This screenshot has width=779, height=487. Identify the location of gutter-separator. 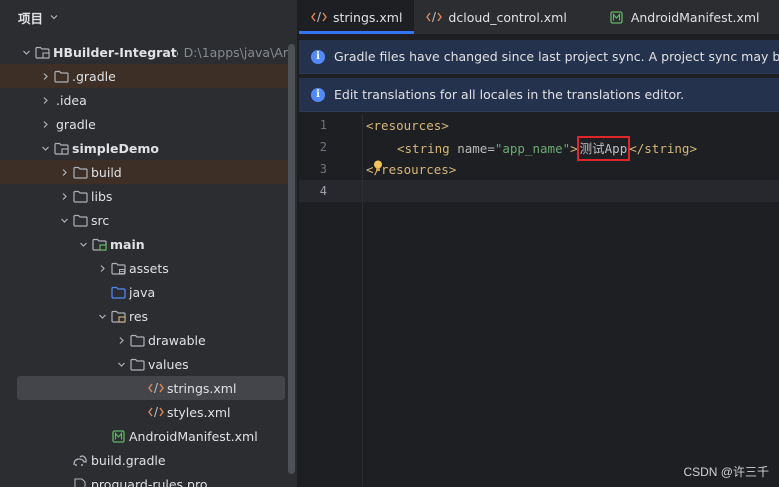
(362, 300).